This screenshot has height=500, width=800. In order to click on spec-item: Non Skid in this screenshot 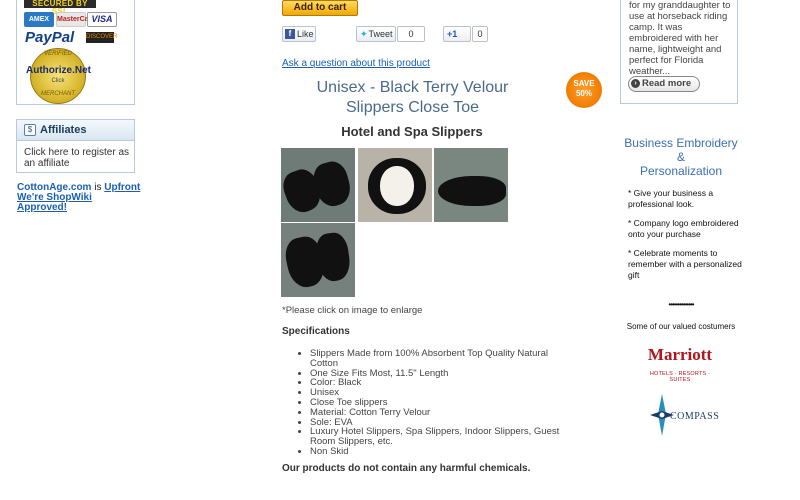, I will do `click(440, 452)`.